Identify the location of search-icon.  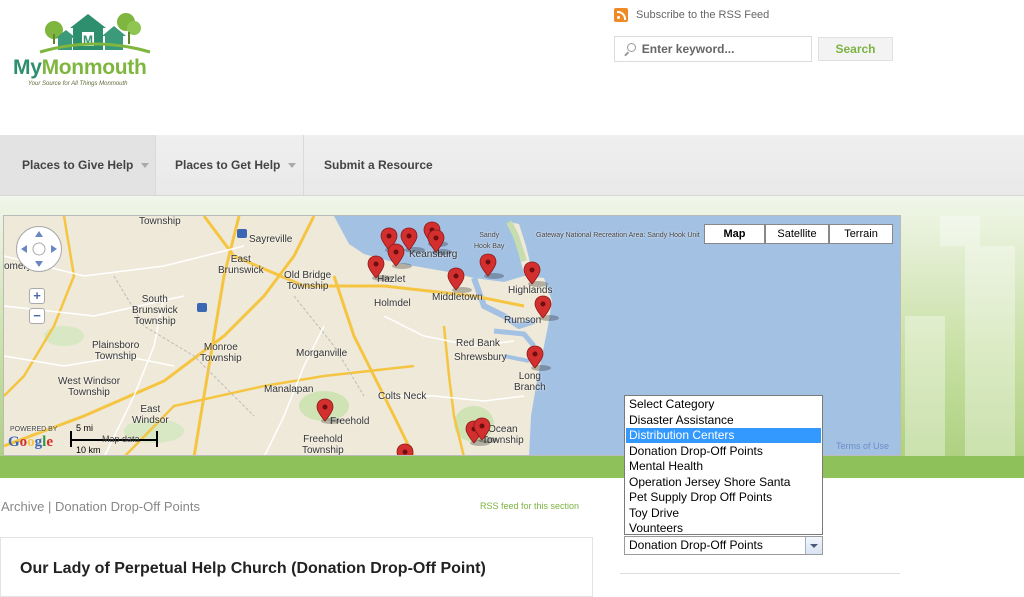
(629, 49).